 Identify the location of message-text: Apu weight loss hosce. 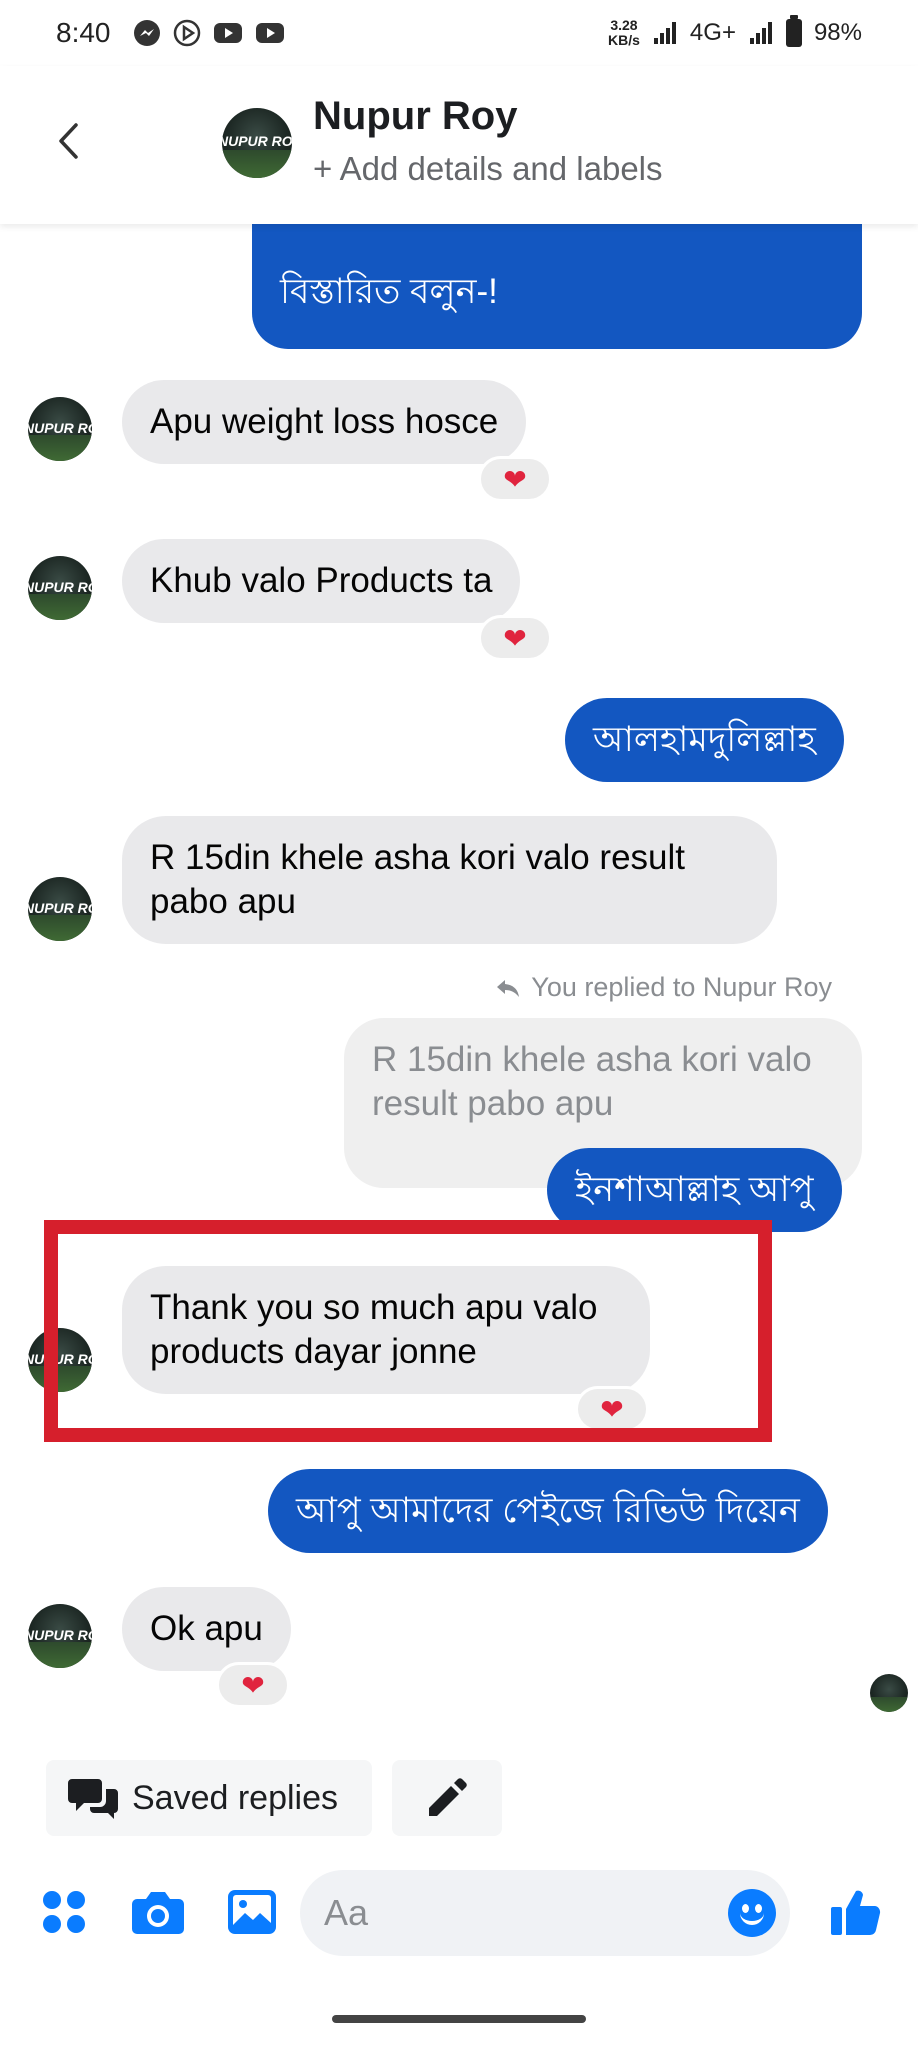
(324, 421).